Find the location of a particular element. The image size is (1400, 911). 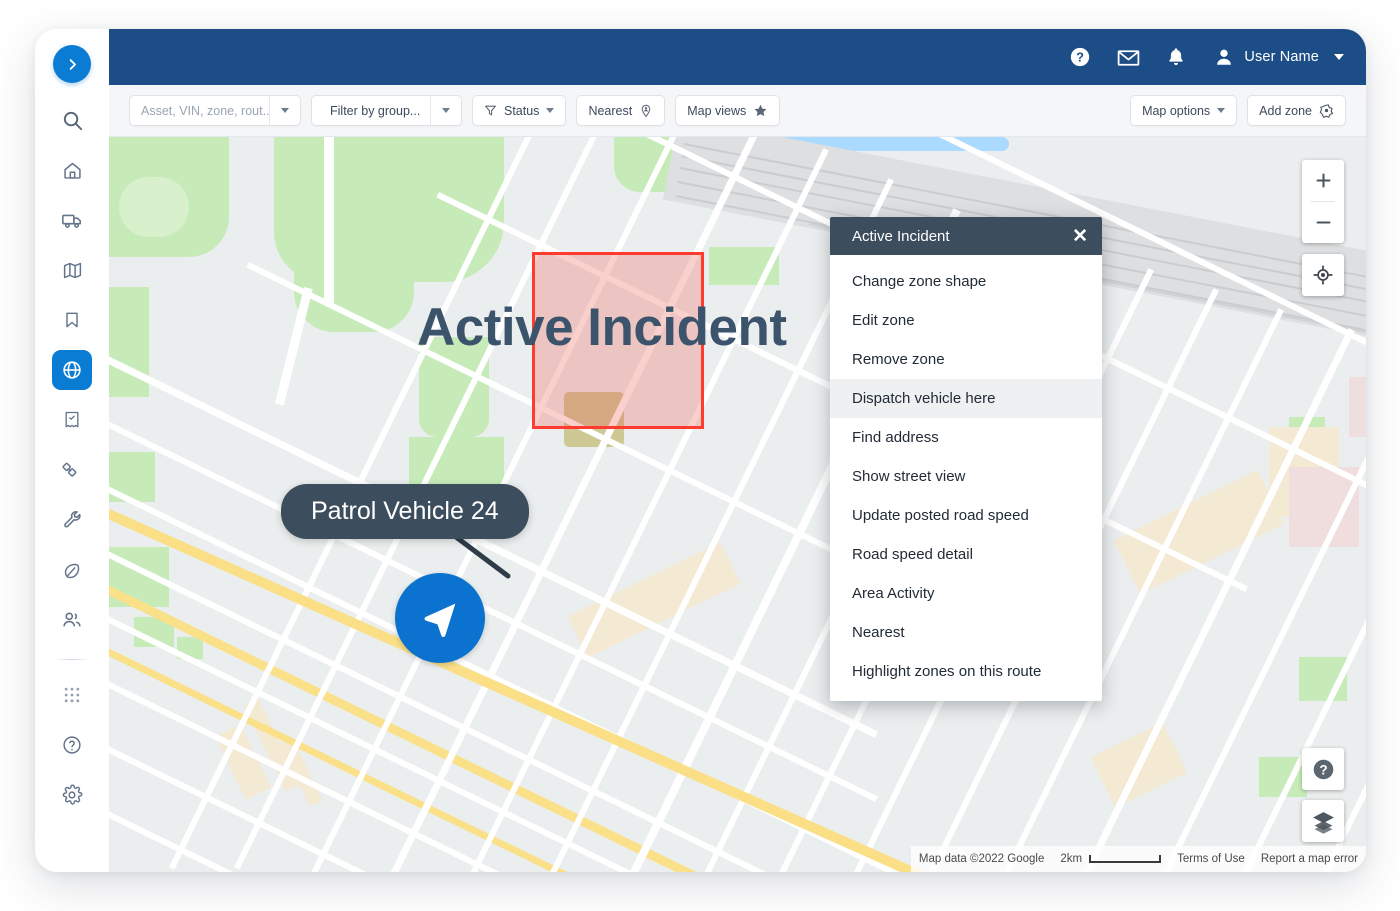

search-icon is located at coordinates (72, 120).